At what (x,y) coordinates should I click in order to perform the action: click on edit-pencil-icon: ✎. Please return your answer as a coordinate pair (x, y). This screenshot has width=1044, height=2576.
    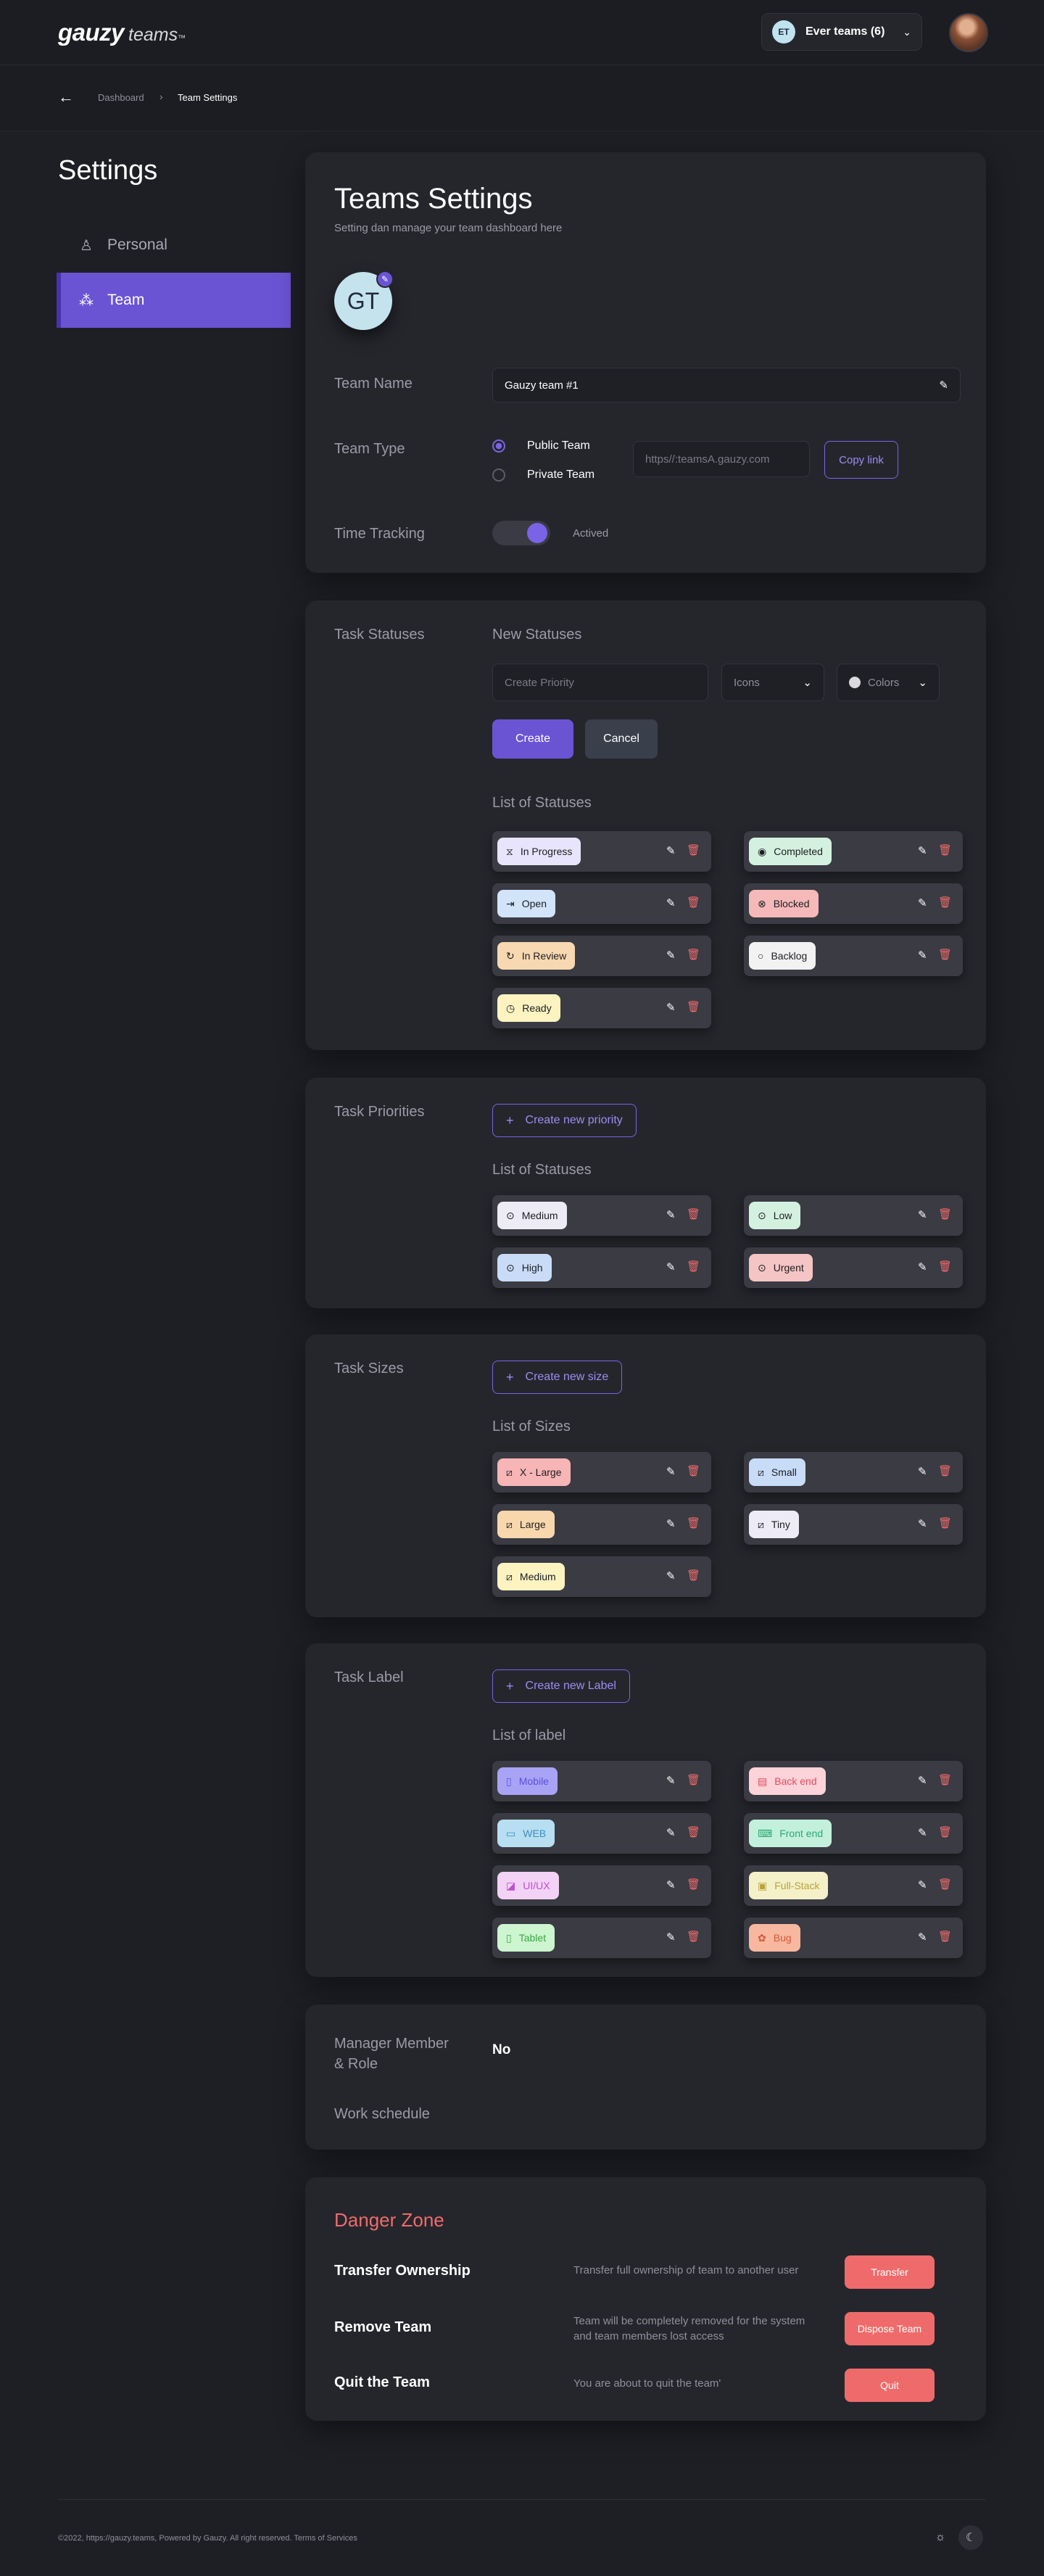
    Looking at the image, I should click on (943, 385).